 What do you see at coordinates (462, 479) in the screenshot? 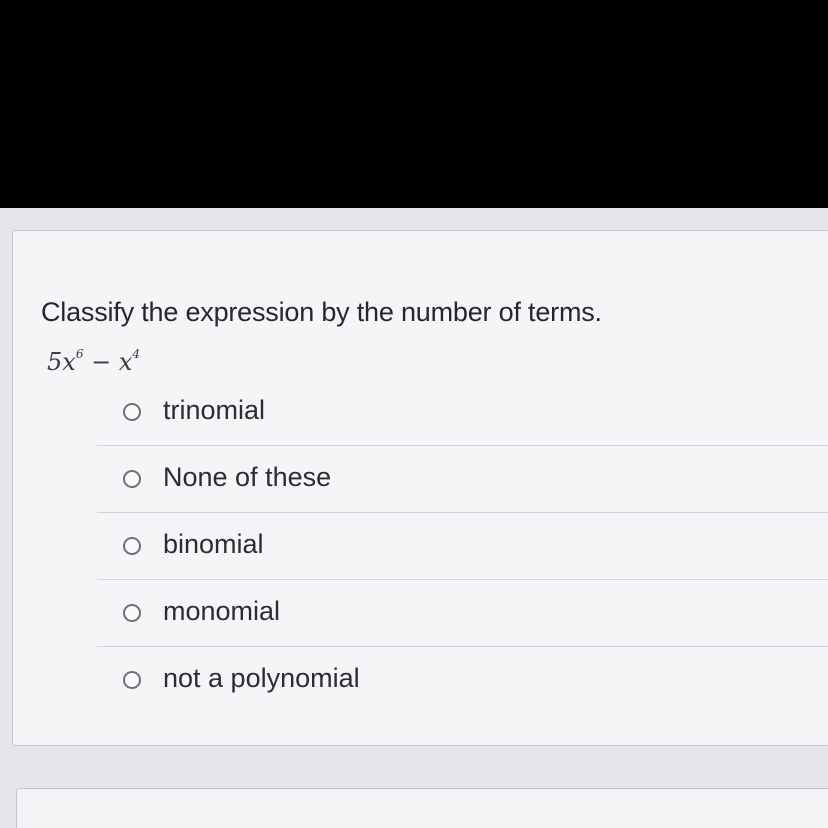
I see `option-none-of-these: None of these` at bounding box center [462, 479].